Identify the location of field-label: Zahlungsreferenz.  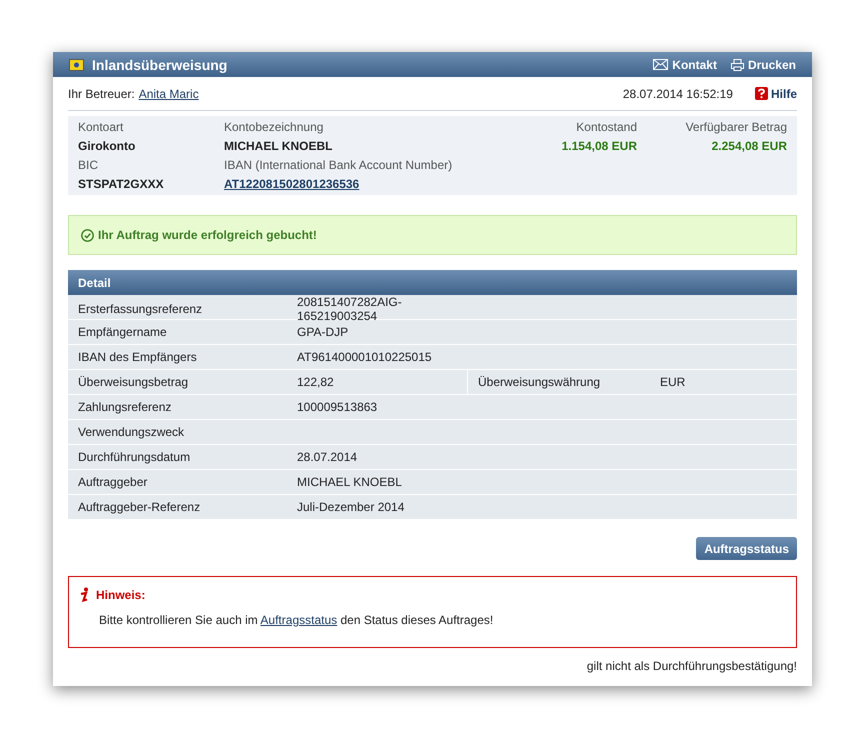
(124, 407).